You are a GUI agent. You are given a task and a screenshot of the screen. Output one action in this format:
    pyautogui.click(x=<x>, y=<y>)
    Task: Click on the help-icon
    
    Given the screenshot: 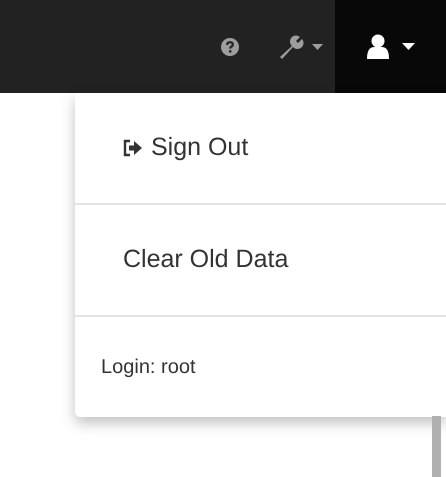 What is the action you would take?
    pyautogui.click(x=230, y=47)
    